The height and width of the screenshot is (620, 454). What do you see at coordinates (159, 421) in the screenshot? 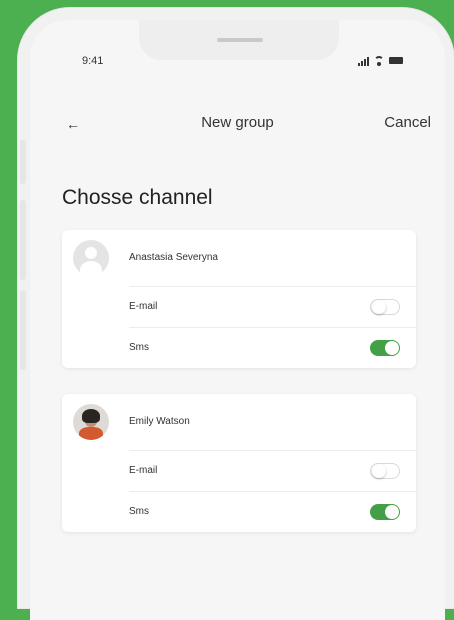
I see `contact-name: Emily Watson` at bounding box center [159, 421].